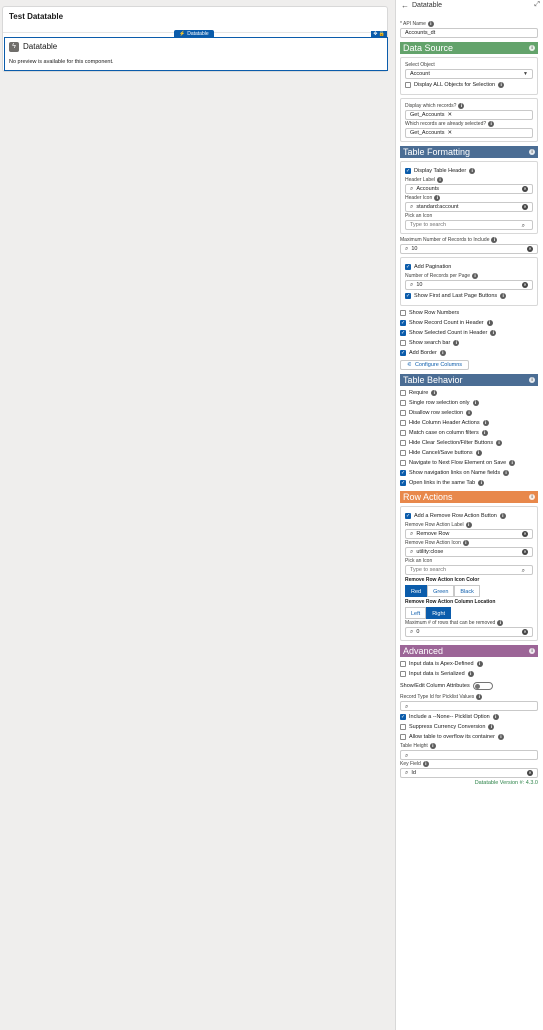  What do you see at coordinates (469, 534) in the screenshot?
I see `remove-label-input: ⌕ Remove Row ✕` at bounding box center [469, 534].